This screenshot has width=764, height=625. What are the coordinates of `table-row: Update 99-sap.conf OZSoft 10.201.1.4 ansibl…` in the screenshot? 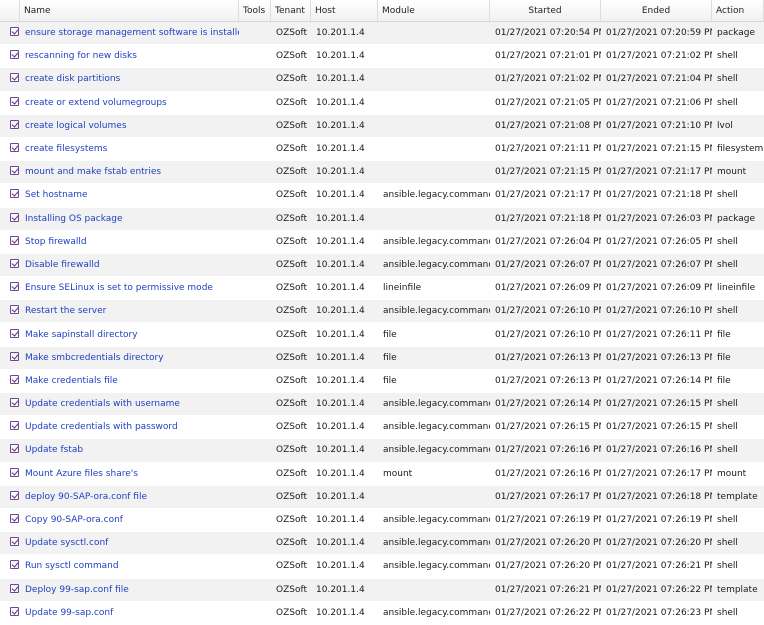 It's located at (382, 613).